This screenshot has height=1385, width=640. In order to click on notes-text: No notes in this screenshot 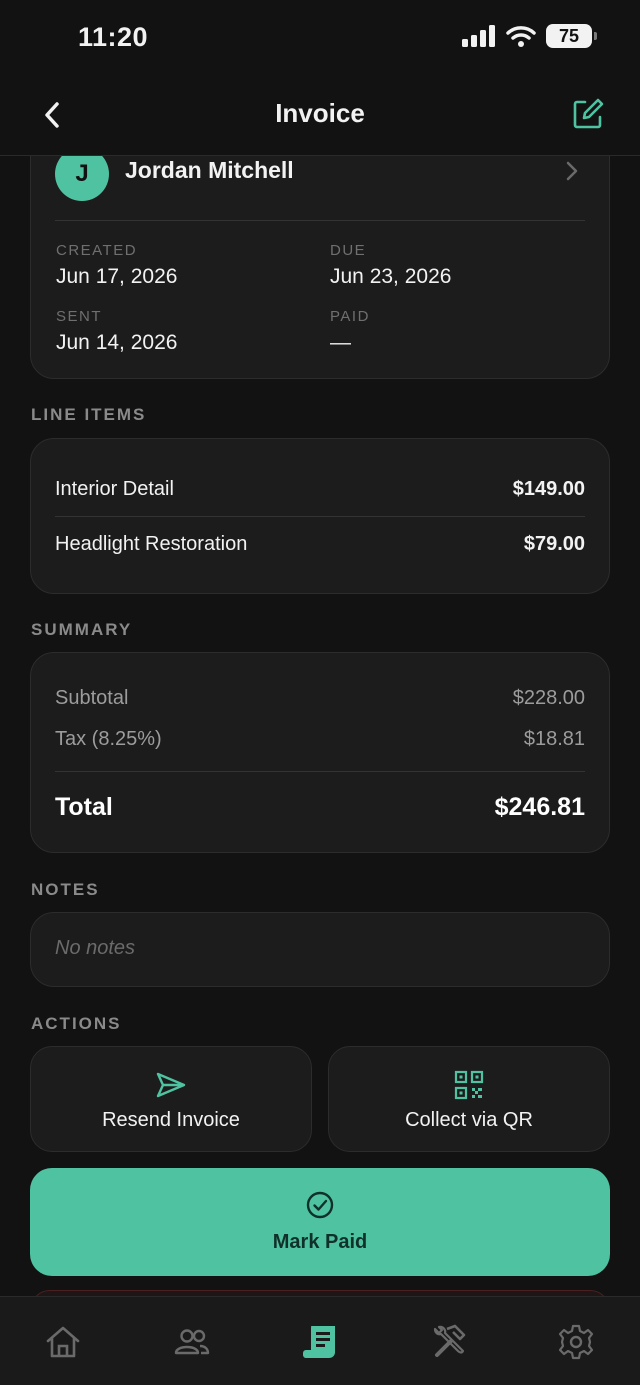, I will do `click(95, 948)`.